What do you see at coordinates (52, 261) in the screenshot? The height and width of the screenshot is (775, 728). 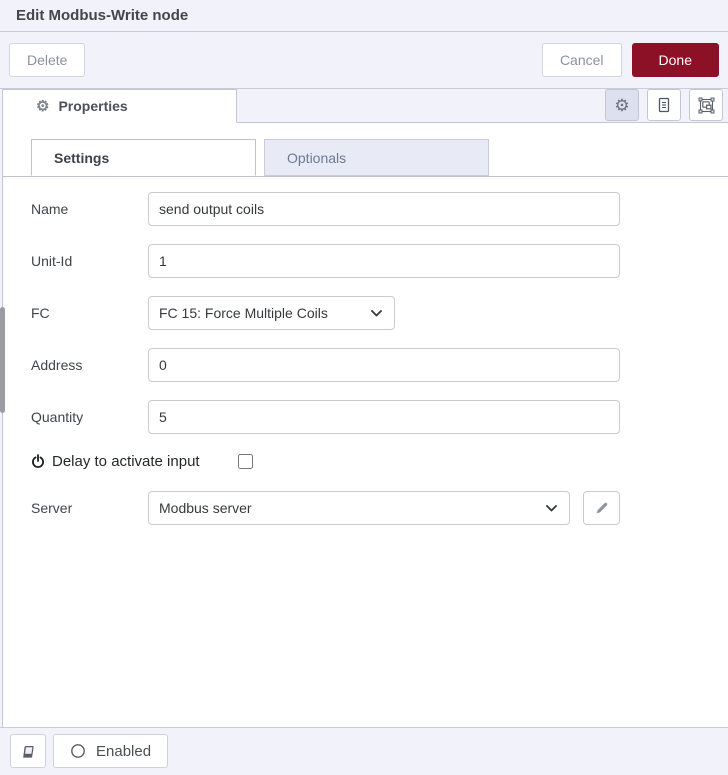 I see `unit-id-label: Unit-Id` at bounding box center [52, 261].